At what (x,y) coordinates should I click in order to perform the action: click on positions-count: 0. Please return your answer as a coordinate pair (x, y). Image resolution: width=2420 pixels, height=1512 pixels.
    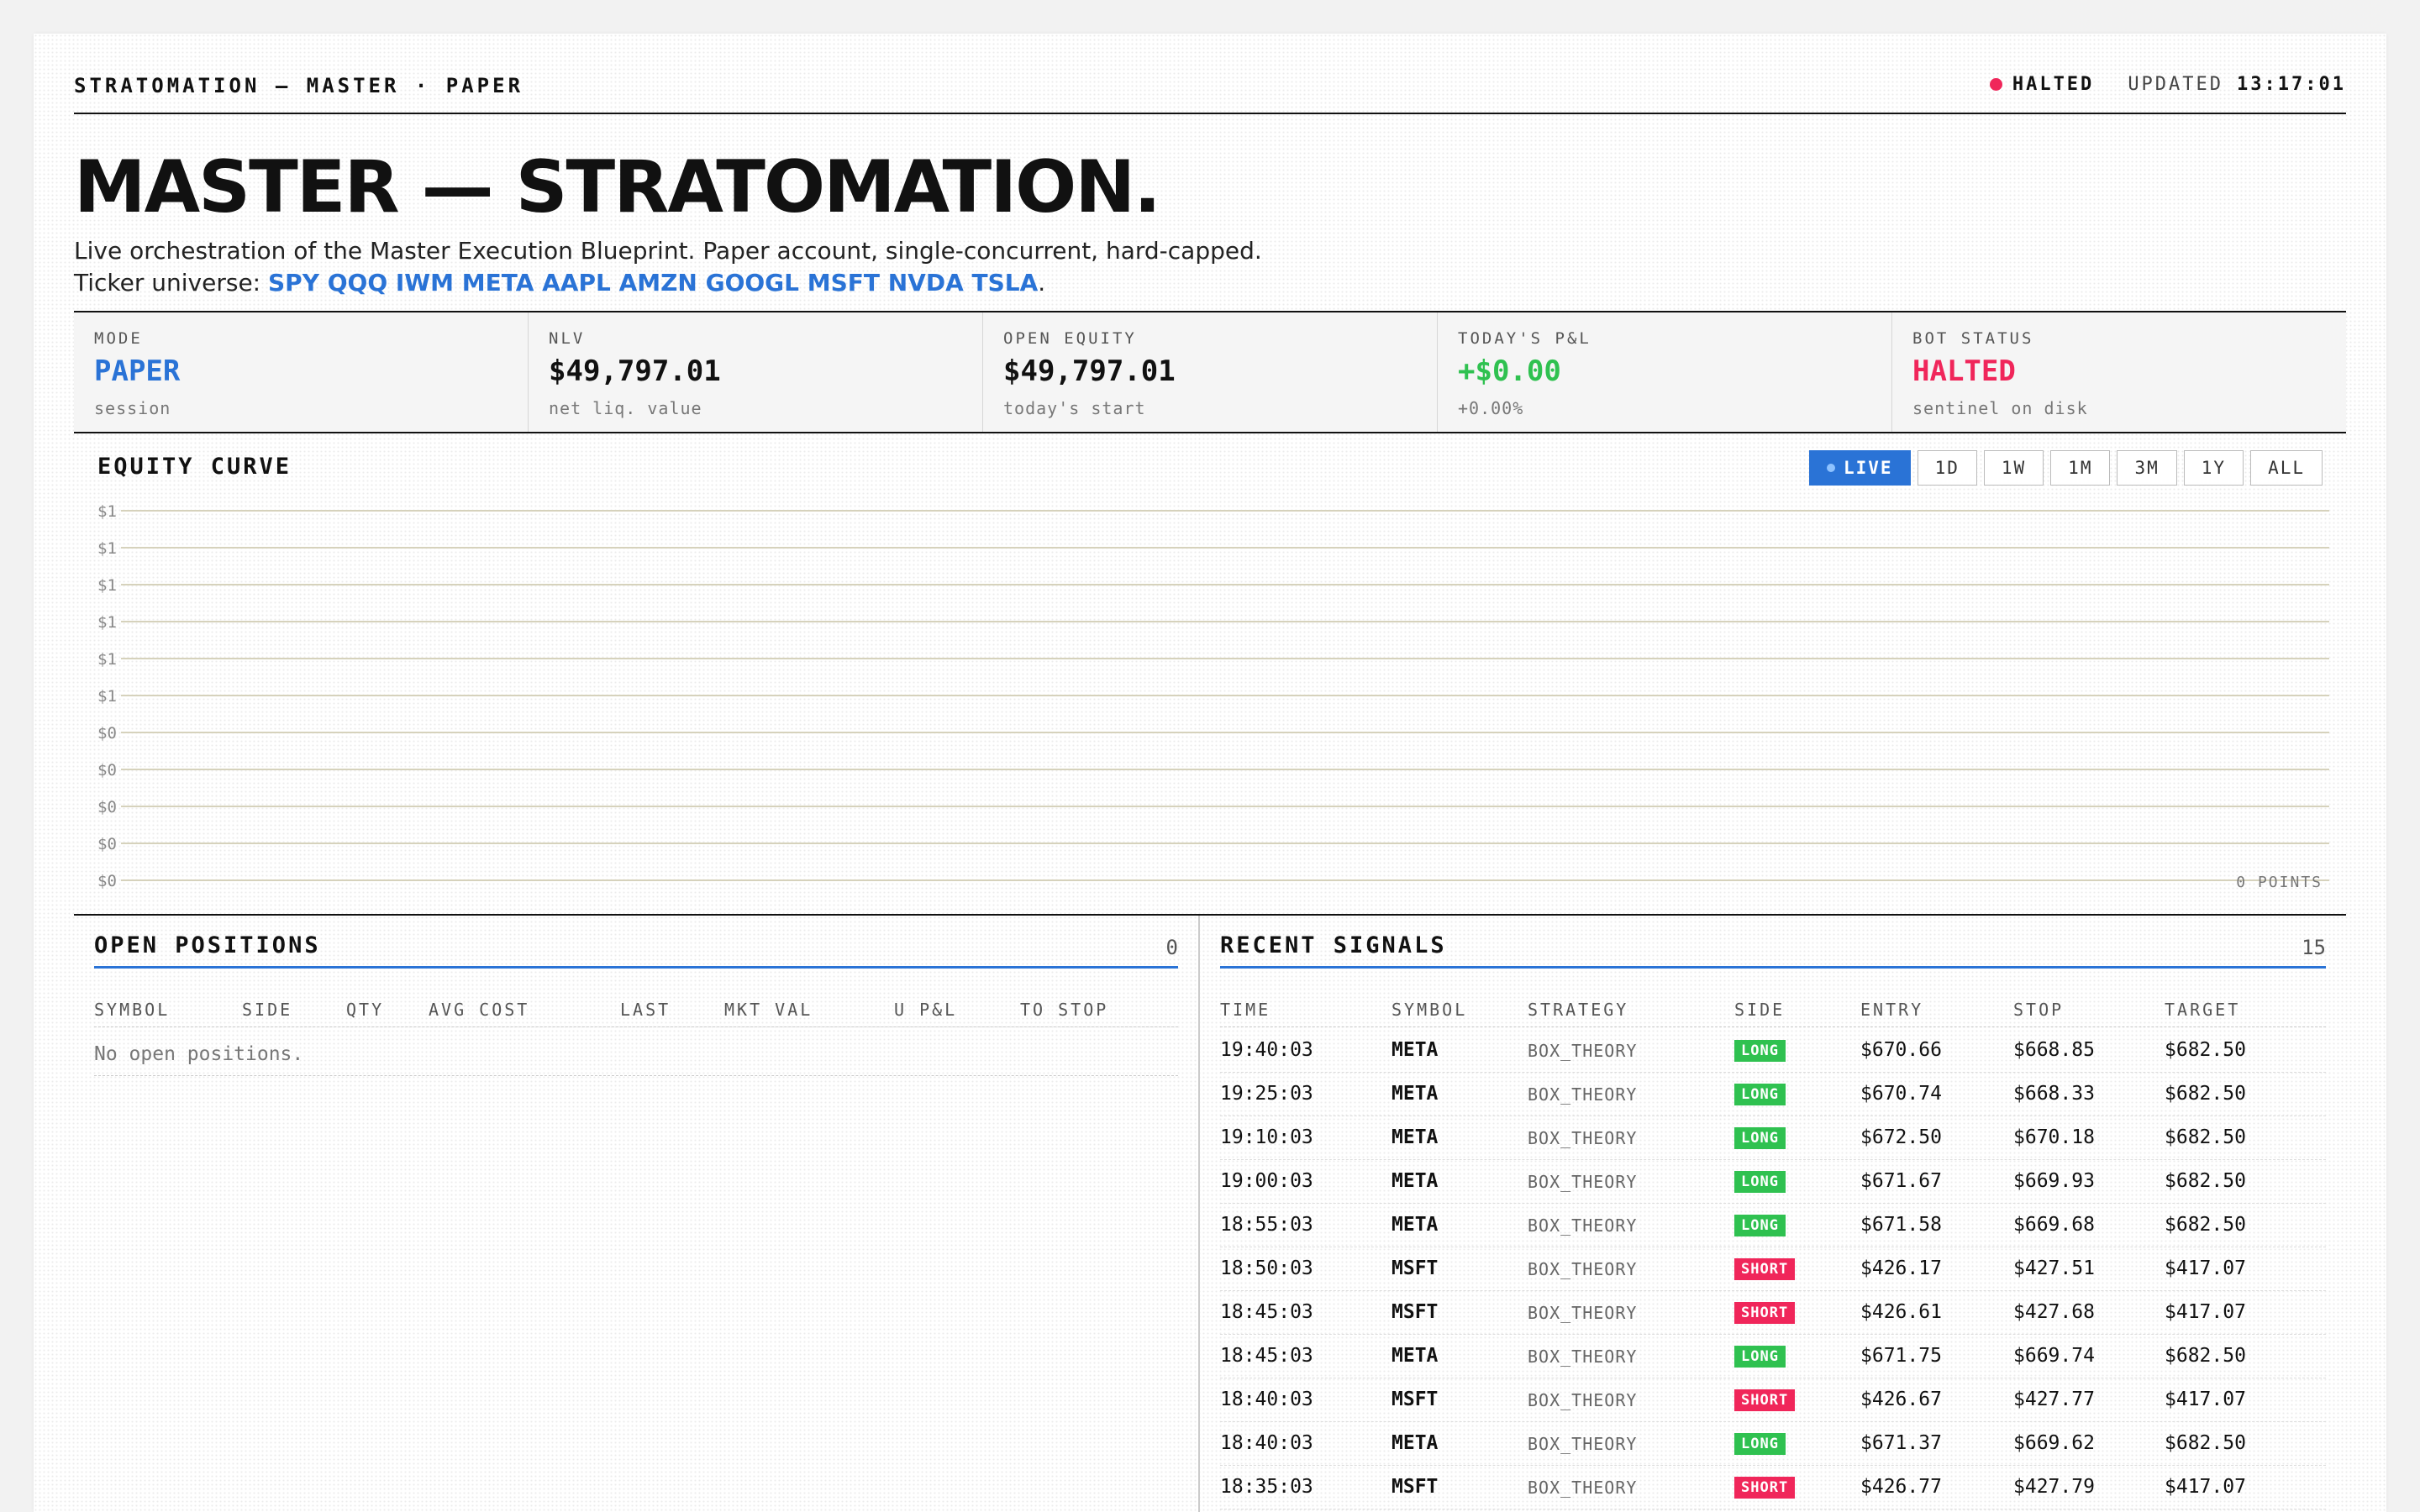
    Looking at the image, I should click on (1171, 947).